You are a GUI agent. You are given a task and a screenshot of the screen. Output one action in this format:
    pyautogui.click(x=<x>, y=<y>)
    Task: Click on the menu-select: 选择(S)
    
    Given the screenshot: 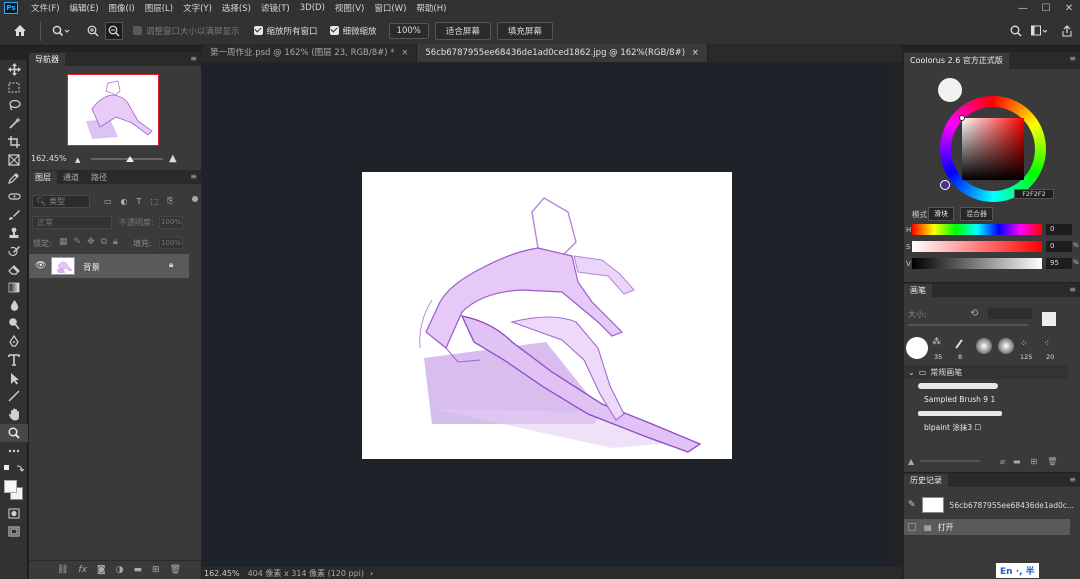 What is the action you would take?
    pyautogui.click(x=236, y=8)
    